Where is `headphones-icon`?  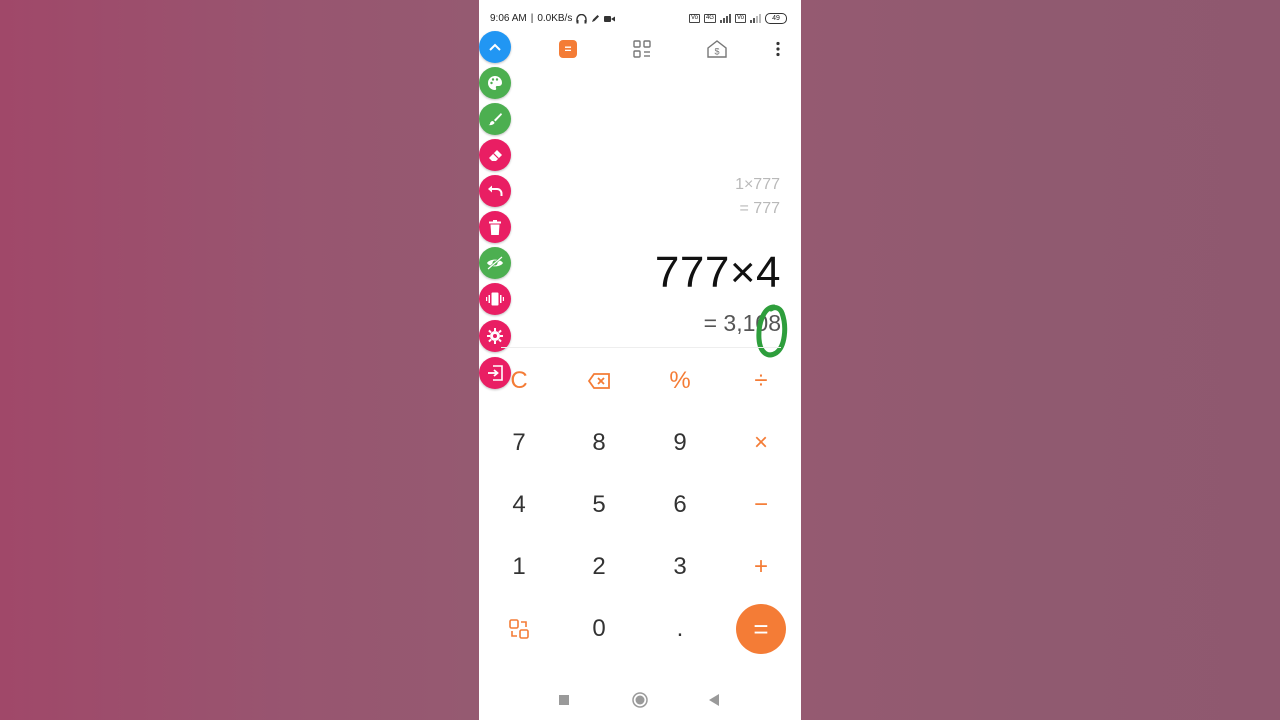
headphones-icon is located at coordinates (582, 18).